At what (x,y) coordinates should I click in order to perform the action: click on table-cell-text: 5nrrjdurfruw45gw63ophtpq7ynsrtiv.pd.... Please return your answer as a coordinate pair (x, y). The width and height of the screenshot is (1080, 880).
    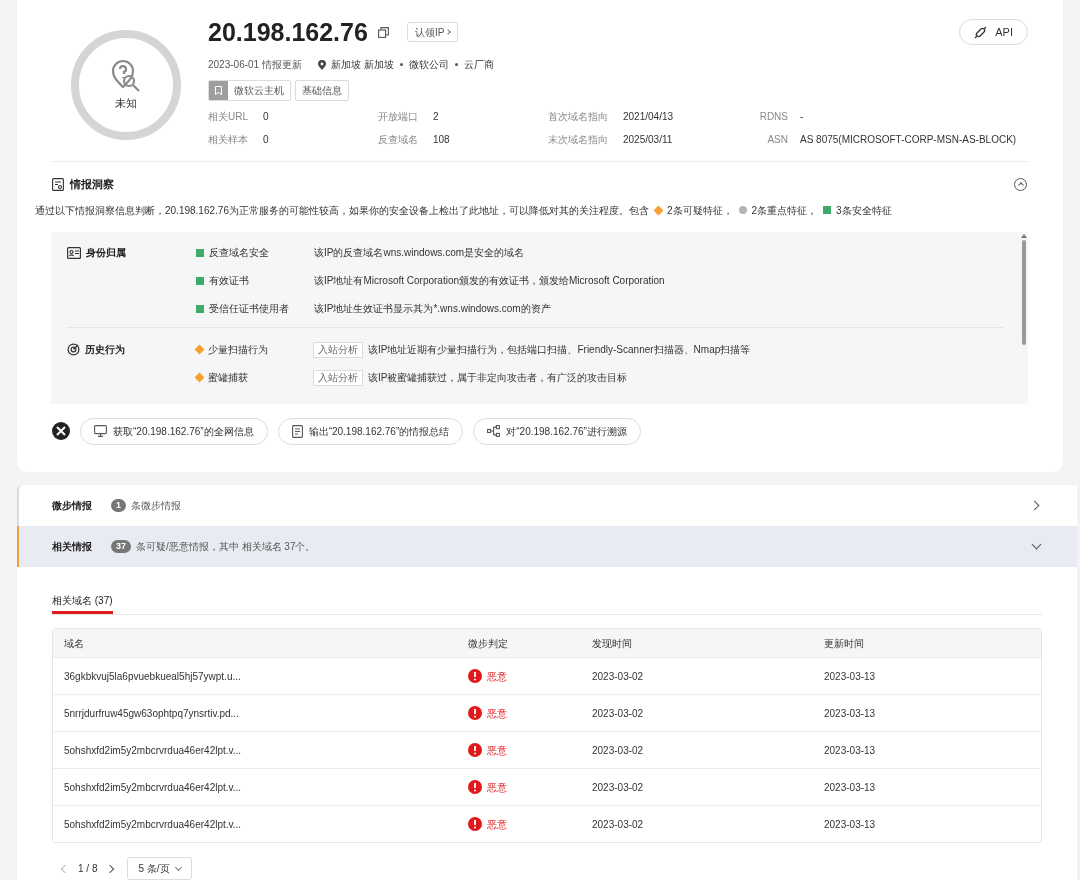
    Looking at the image, I should click on (152, 713).